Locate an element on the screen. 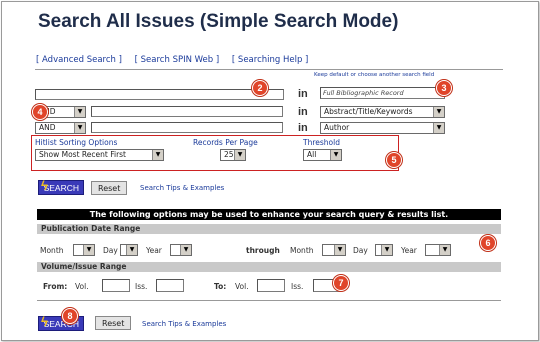  day-select-from: ▼ is located at coordinates (129, 250).